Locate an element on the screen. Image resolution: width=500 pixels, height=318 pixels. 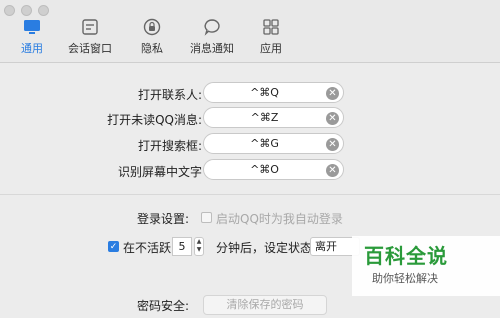
section-divider is located at coordinates (250, 194).